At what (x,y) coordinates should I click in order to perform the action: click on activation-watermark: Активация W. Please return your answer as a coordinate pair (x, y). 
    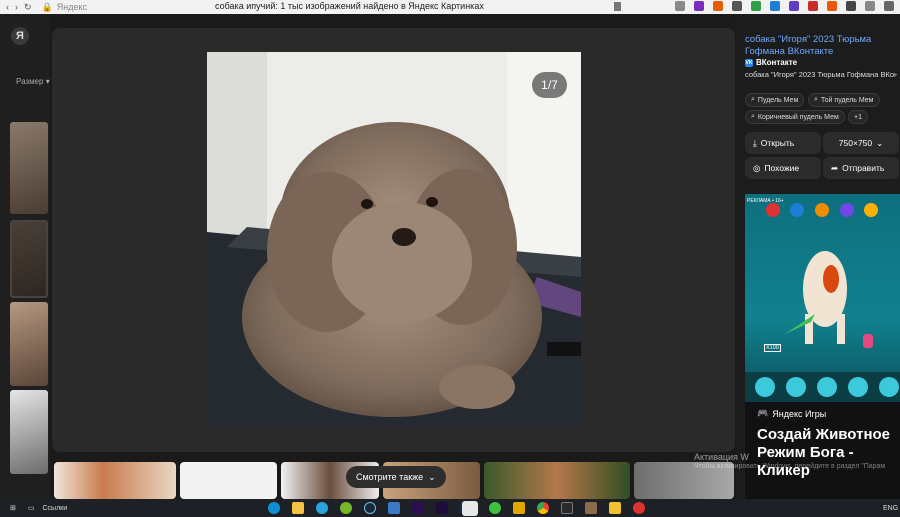
    Looking at the image, I should click on (721, 457).